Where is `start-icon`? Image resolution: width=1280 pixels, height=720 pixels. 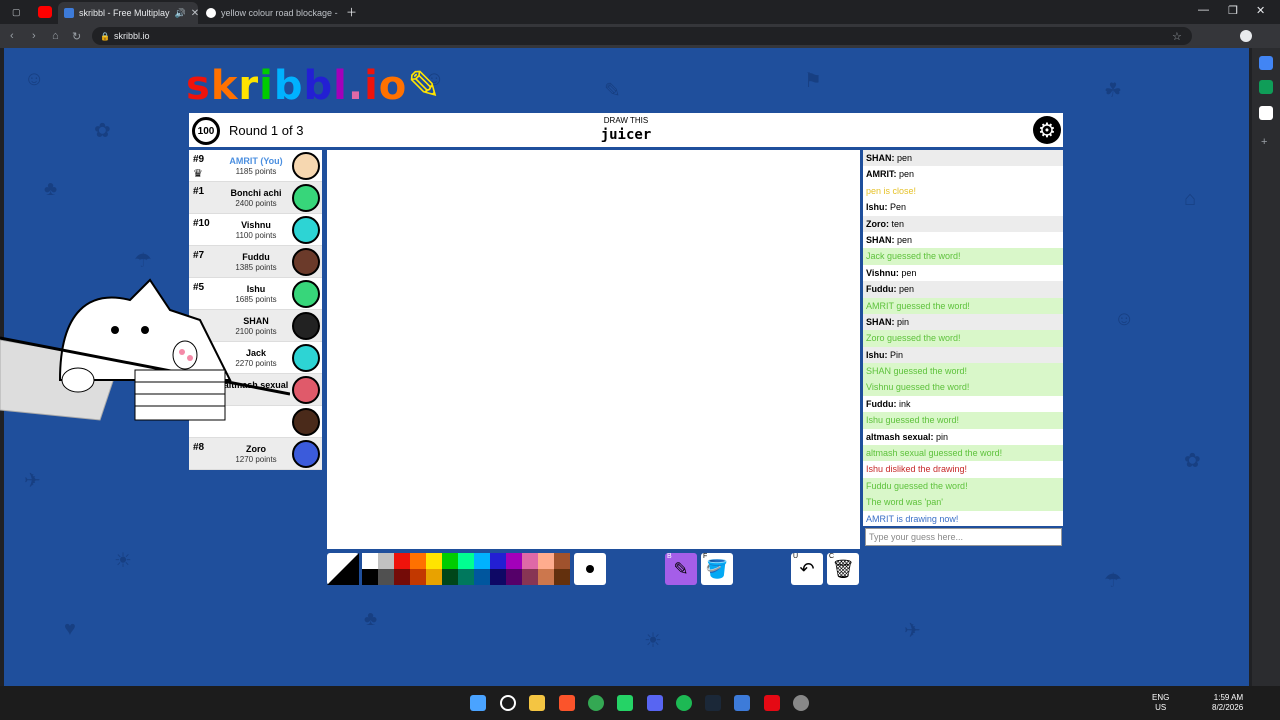 start-icon is located at coordinates (478, 703).